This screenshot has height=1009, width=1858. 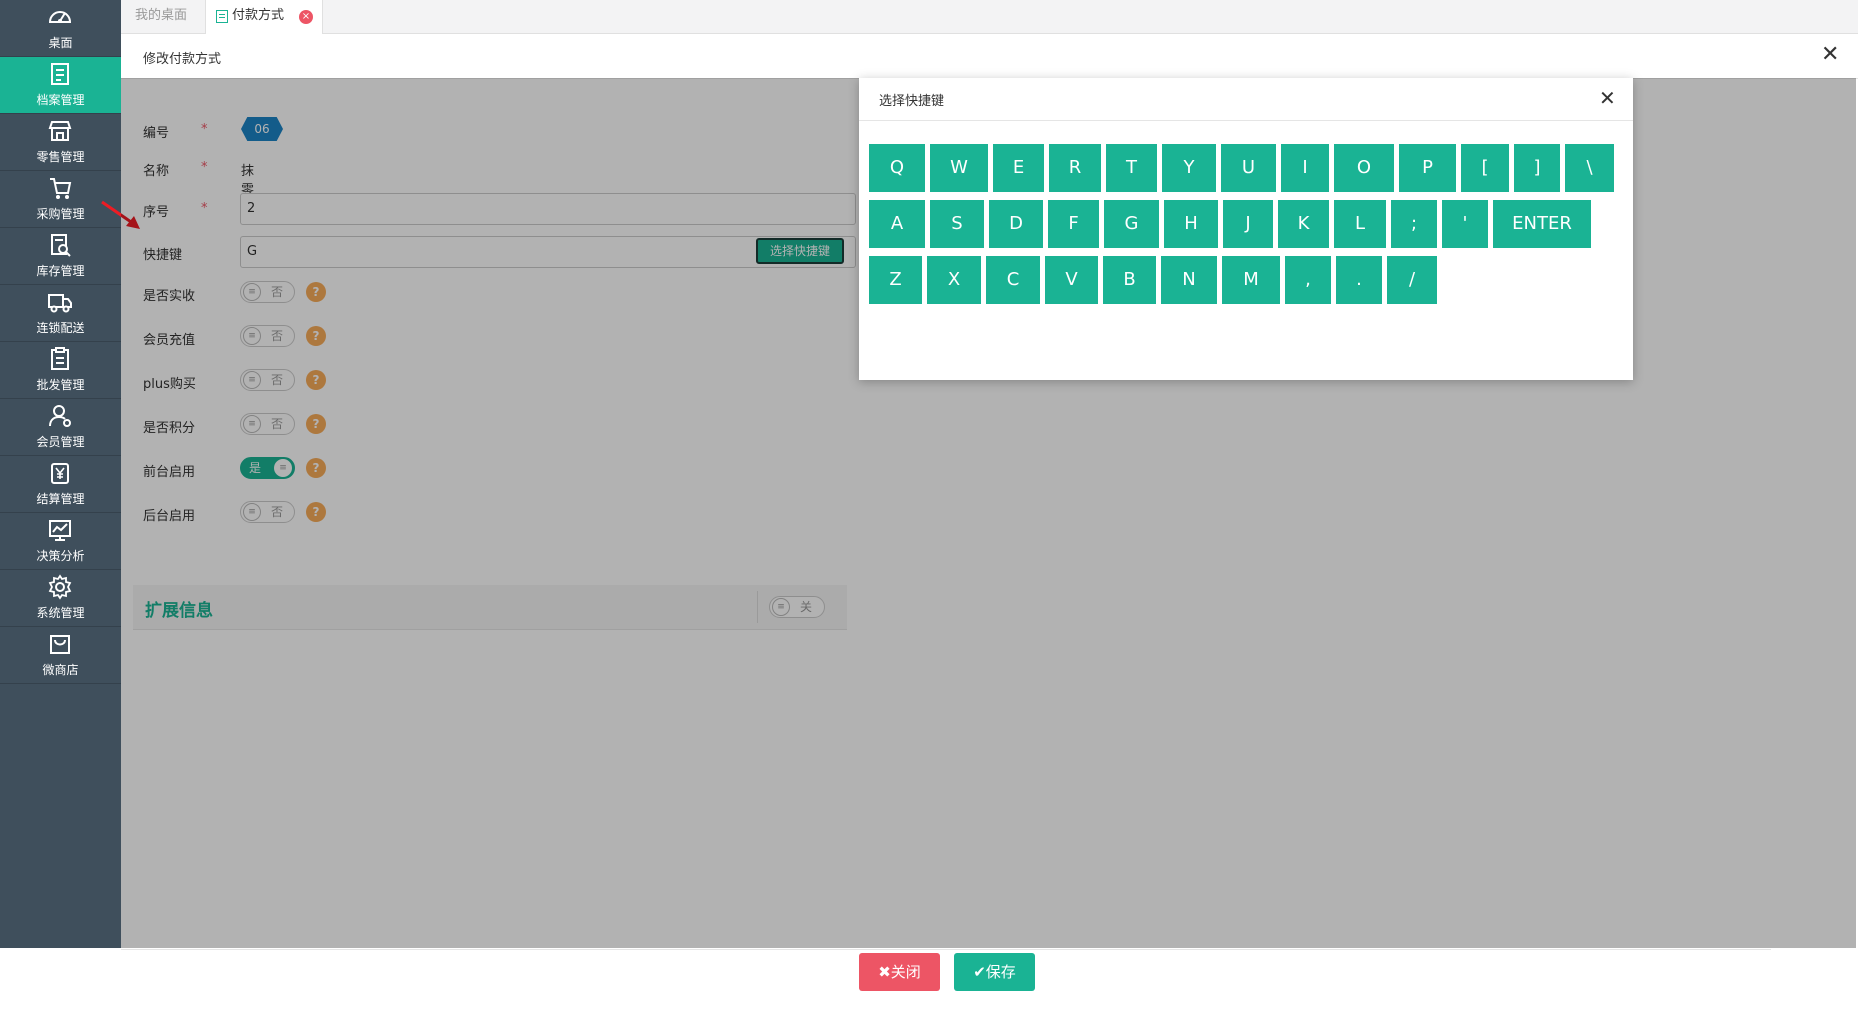 I want to click on keyboard-dialog-title: 选择快捷键, so click(x=912, y=101).